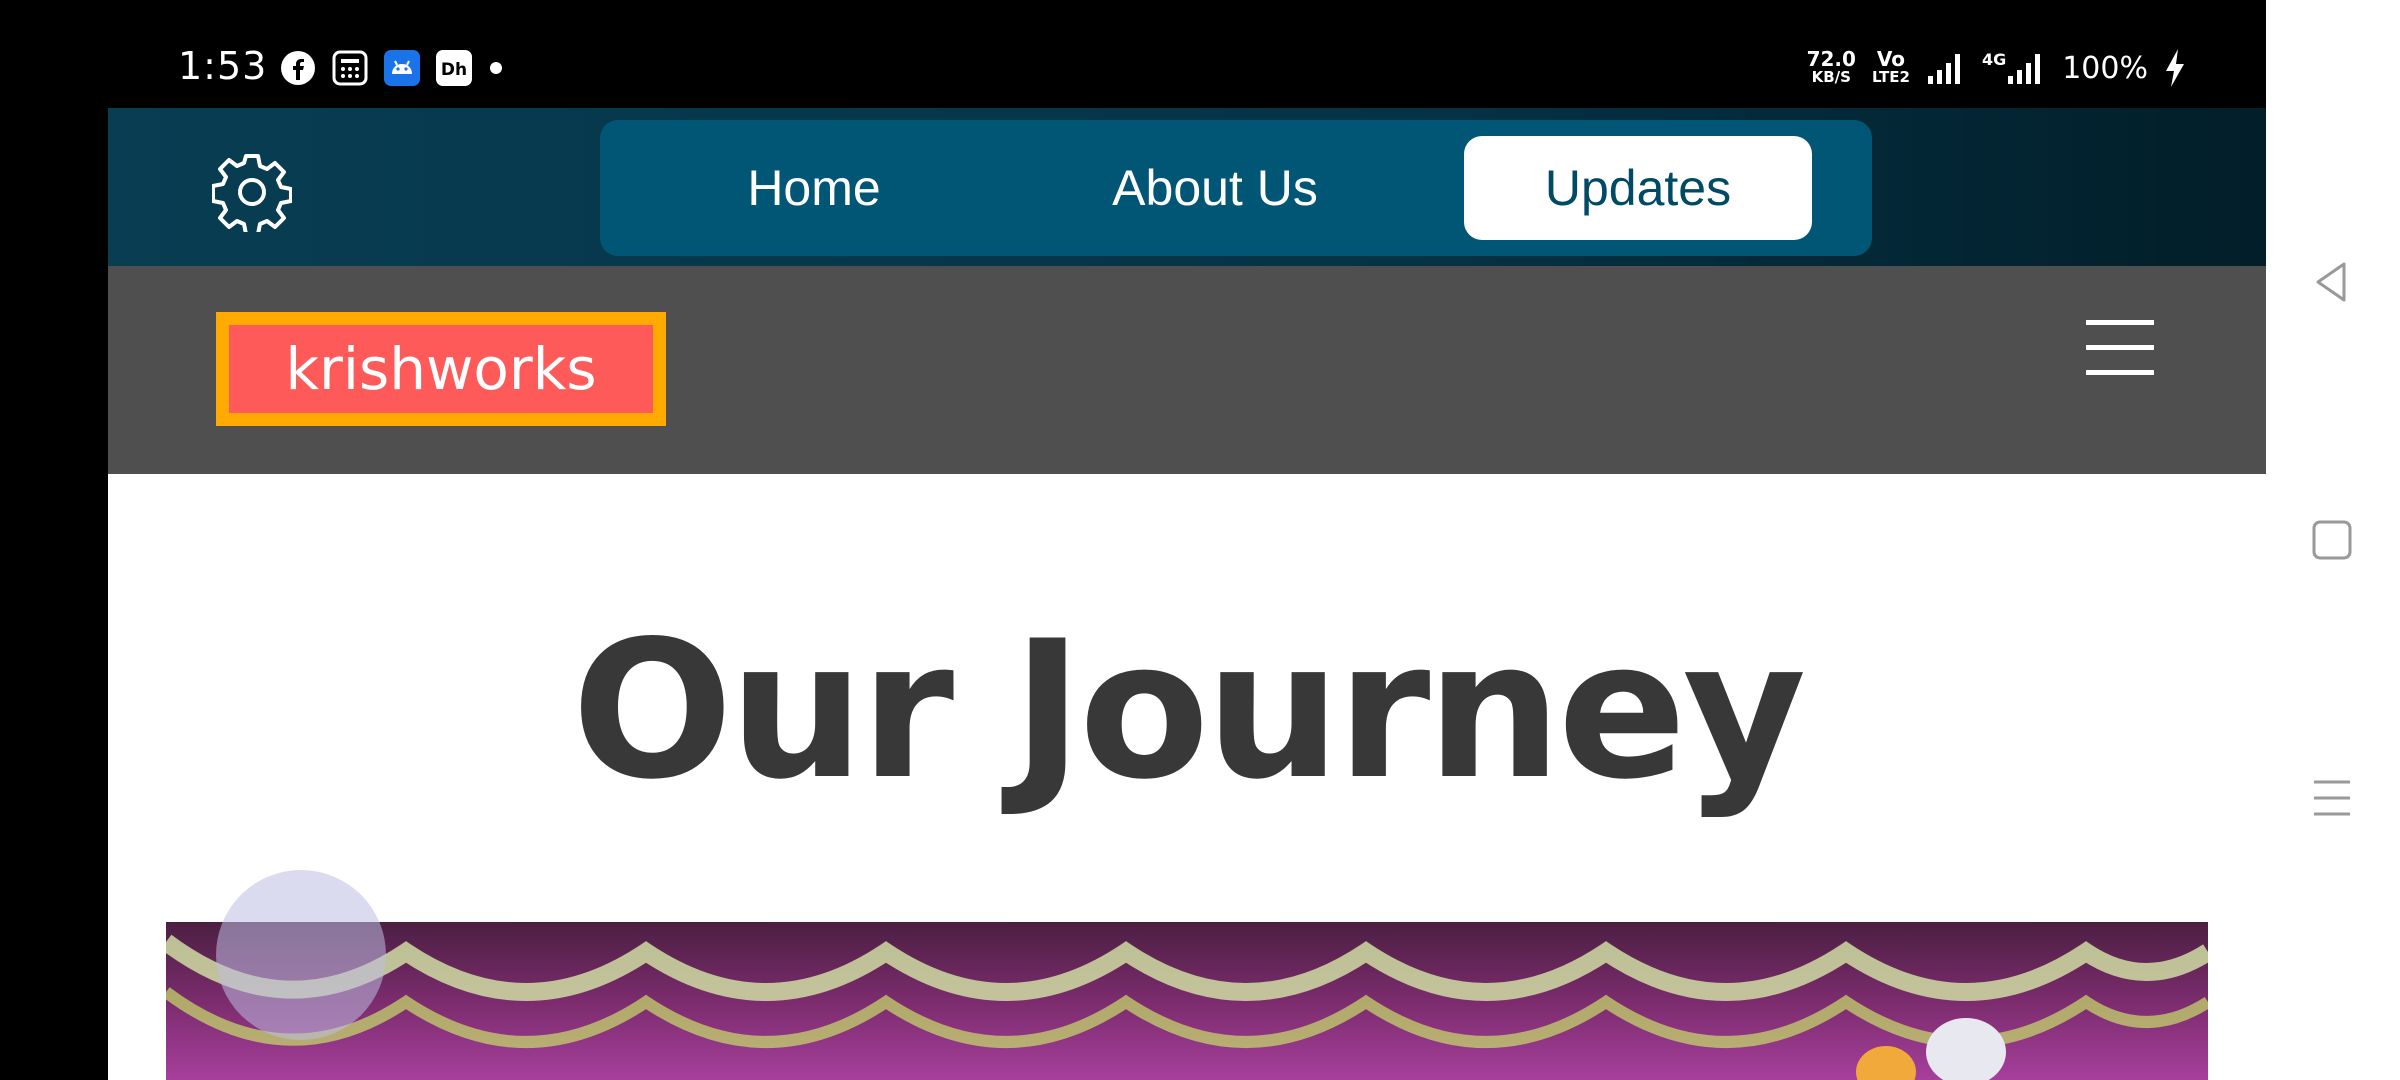 The width and height of the screenshot is (2400, 1080). I want to click on status-time: 1:53, so click(223, 66).